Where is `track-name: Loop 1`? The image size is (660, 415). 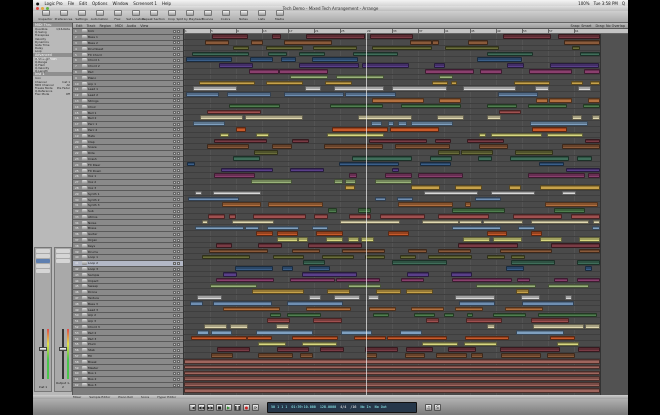 track-name: Loop 1 is located at coordinates (108, 257).